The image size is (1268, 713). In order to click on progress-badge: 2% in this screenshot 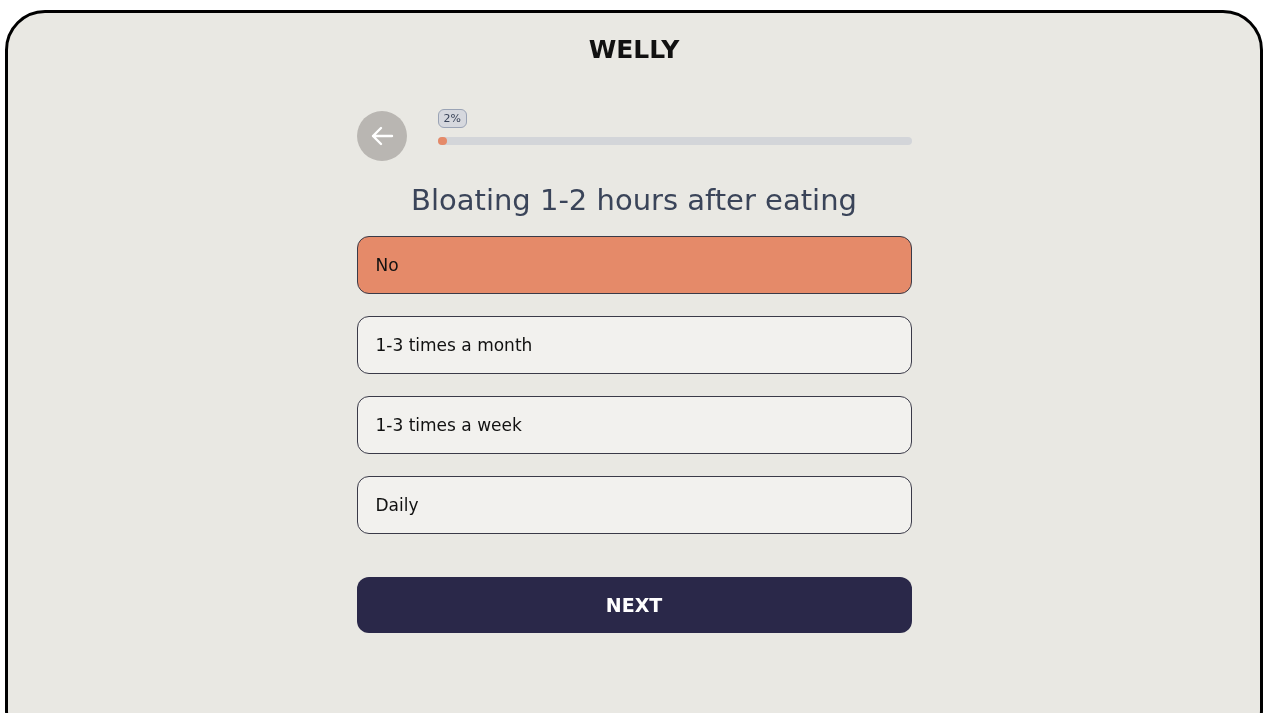, I will do `click(452, 118)`.